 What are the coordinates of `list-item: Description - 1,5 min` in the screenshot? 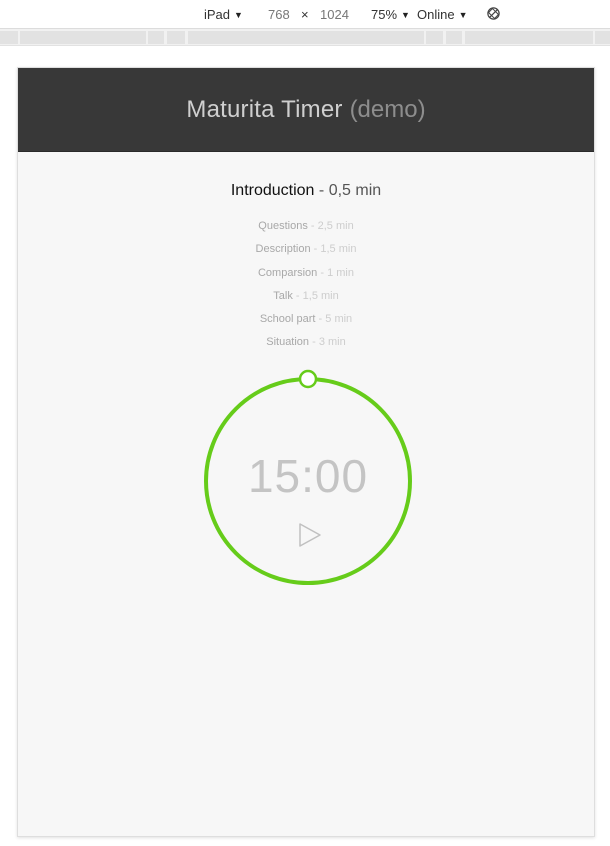 It's located at (306, 253).